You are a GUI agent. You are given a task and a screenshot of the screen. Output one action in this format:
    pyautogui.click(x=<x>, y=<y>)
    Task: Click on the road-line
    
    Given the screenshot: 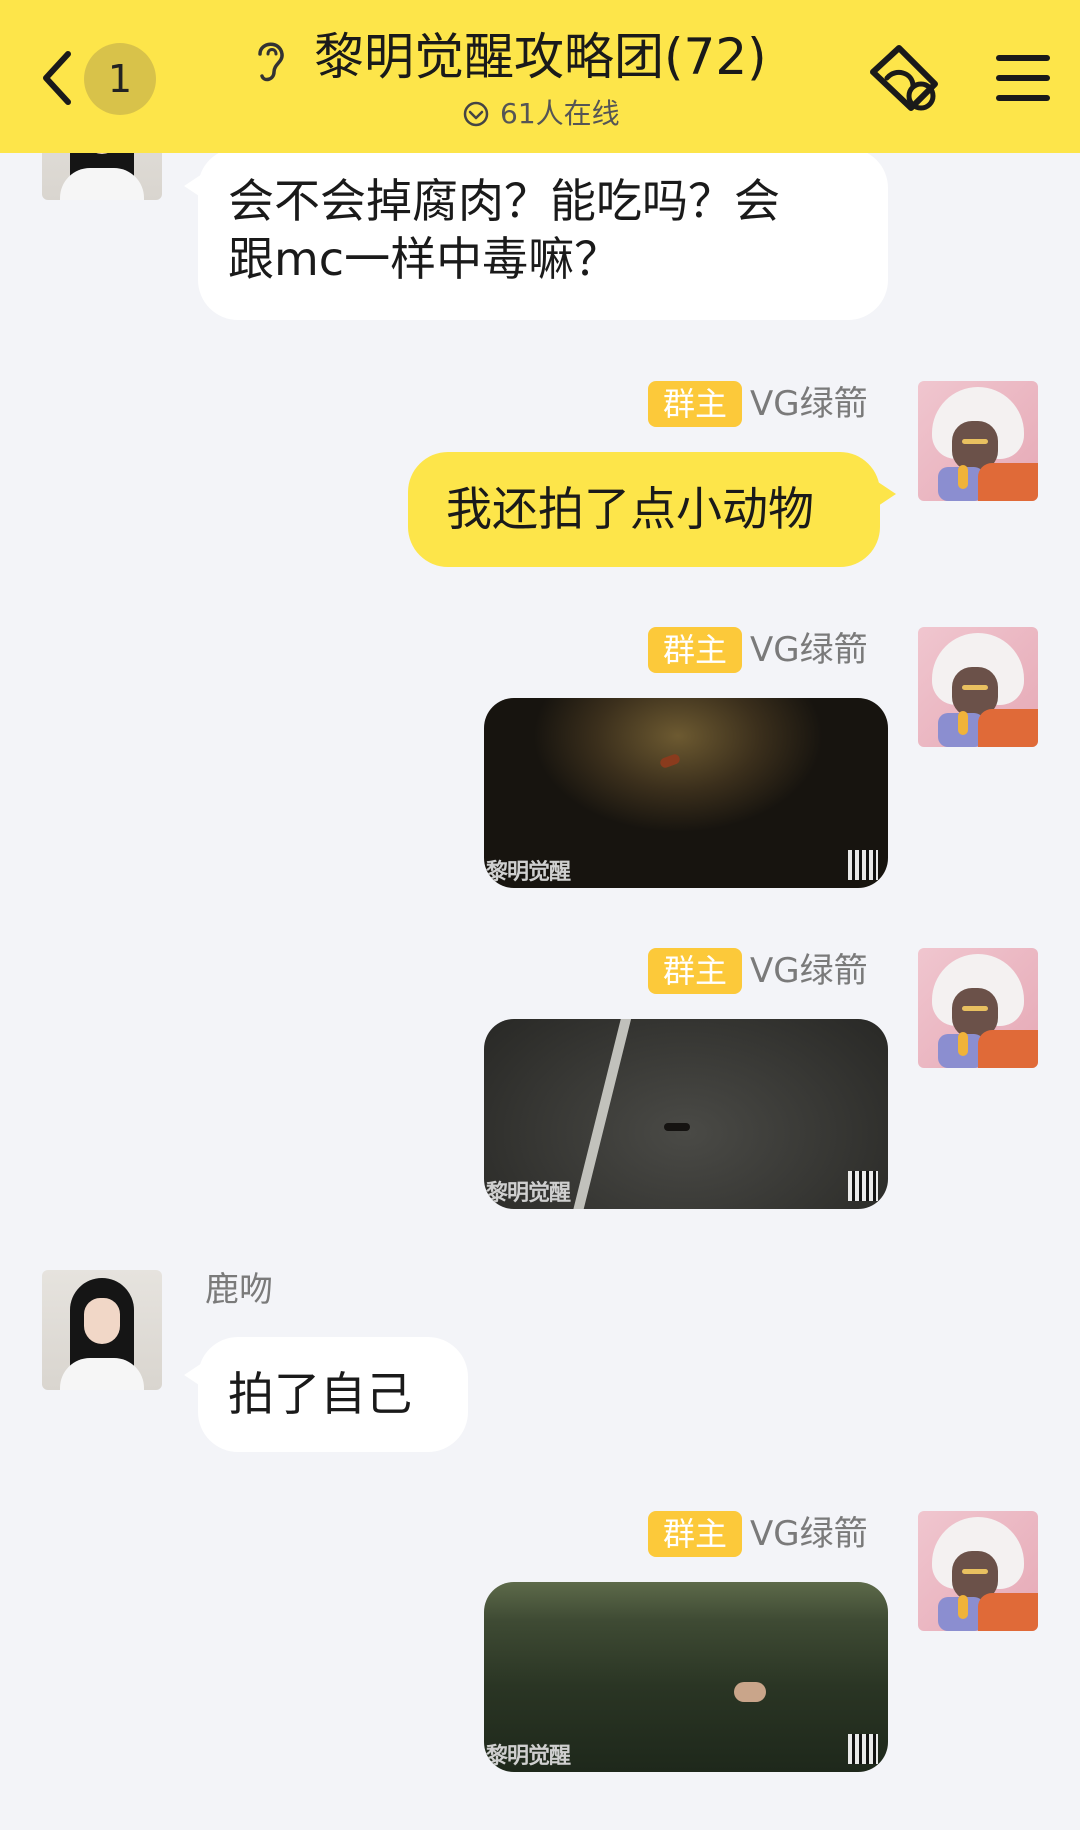 What is the action you would take?
    pyautogui.click(x=601, y=1114)
    